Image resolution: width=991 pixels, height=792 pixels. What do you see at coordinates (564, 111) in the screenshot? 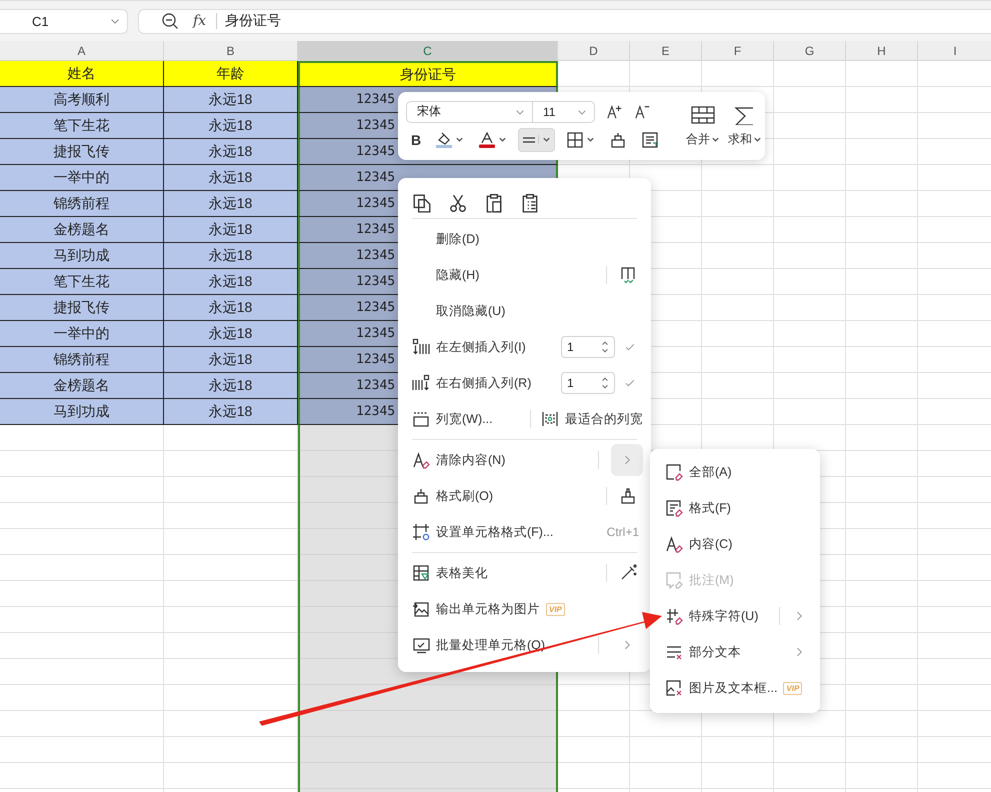
I see `size-select: 11` at bounding box center [564, 111].